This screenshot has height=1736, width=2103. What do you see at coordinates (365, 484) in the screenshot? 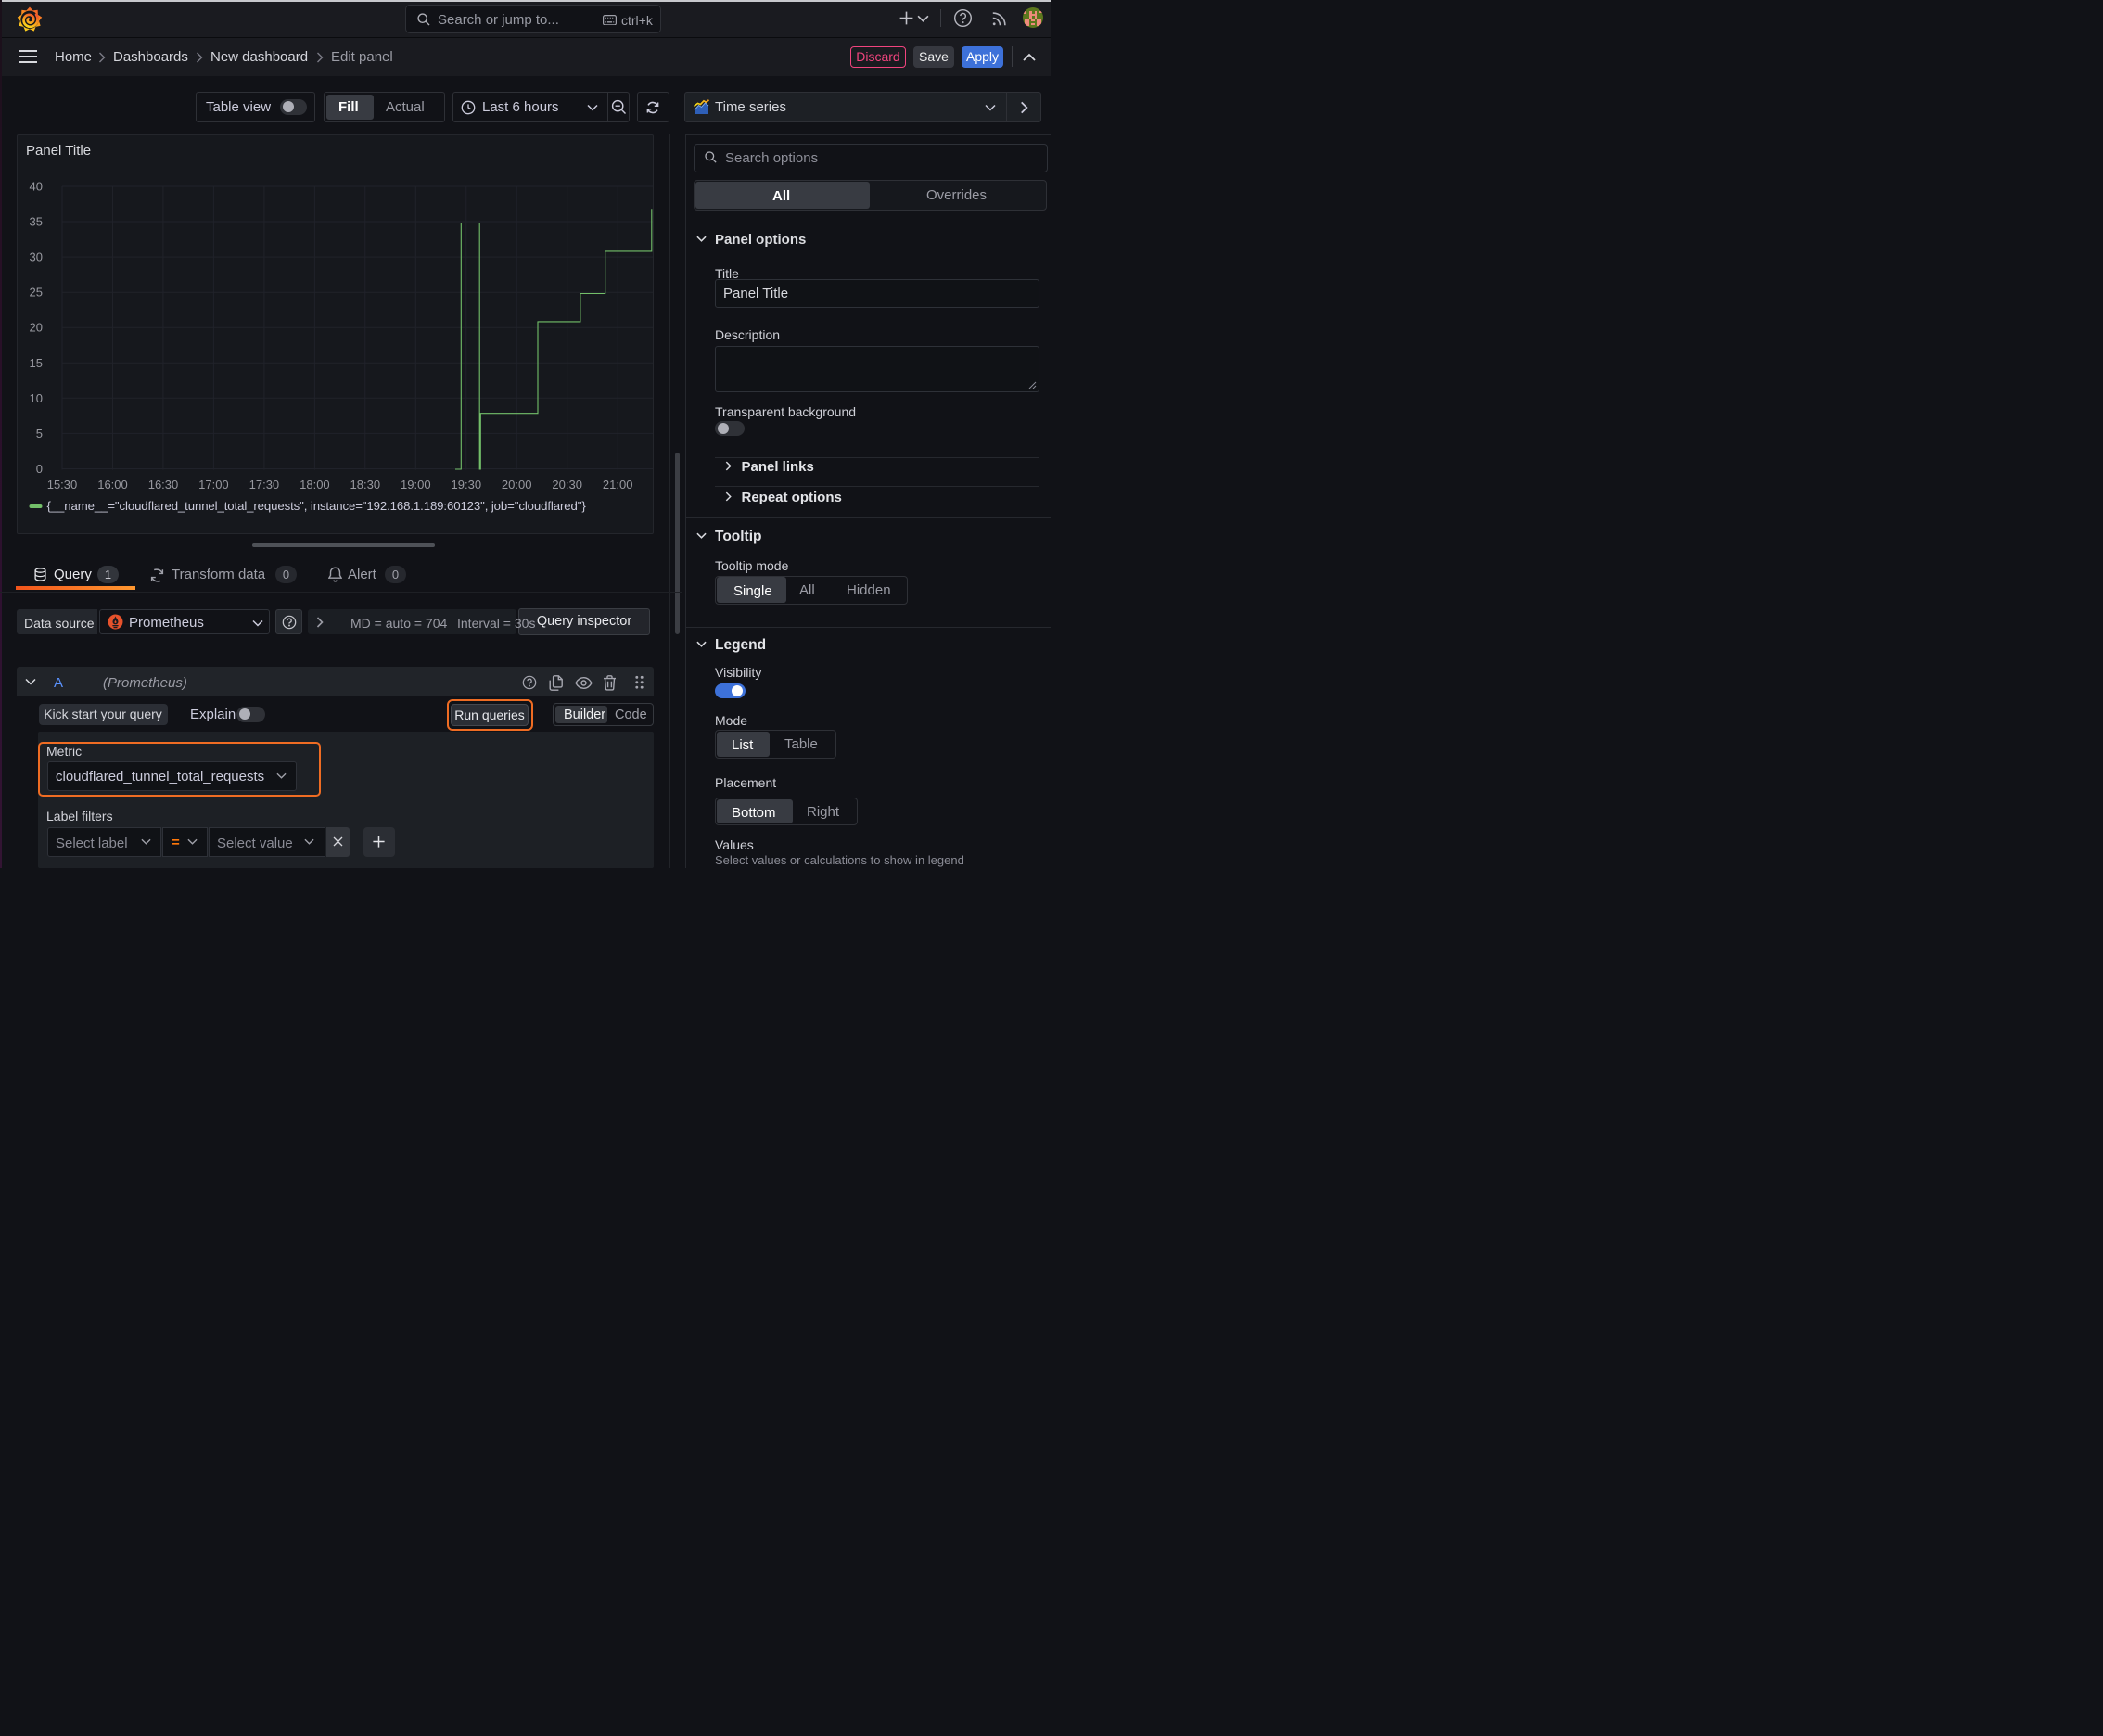
I see `svg-text: 18:30` at bounding box center [365, 484].